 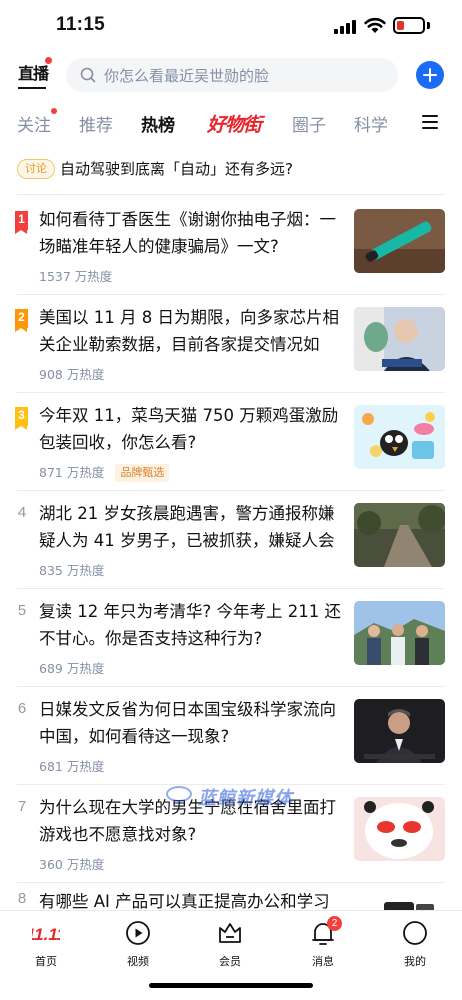 I want to click on rank-number: 4, so click(x=22, y=512).